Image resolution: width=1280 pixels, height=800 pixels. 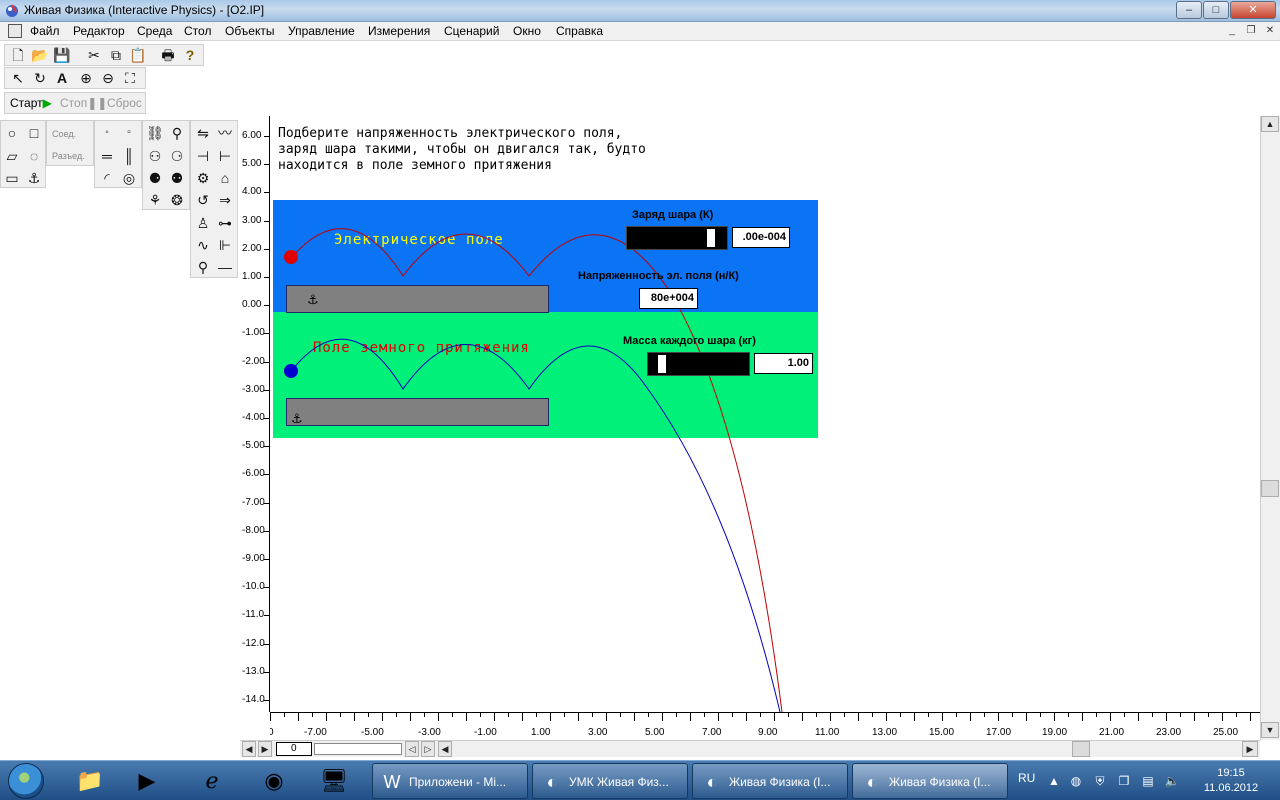 I want to click on curve-joint-icon: ⚘, so click(x=155, y=200).